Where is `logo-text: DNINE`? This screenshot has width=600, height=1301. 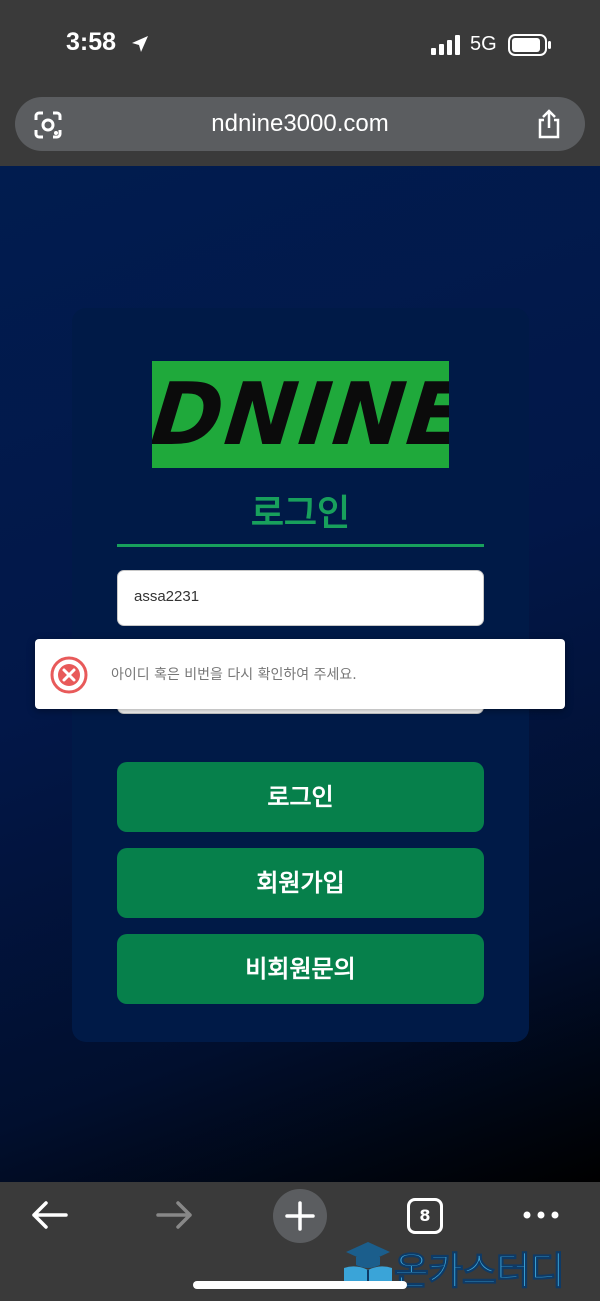
logo-text: DNINE is located at coordinates (300, 415).